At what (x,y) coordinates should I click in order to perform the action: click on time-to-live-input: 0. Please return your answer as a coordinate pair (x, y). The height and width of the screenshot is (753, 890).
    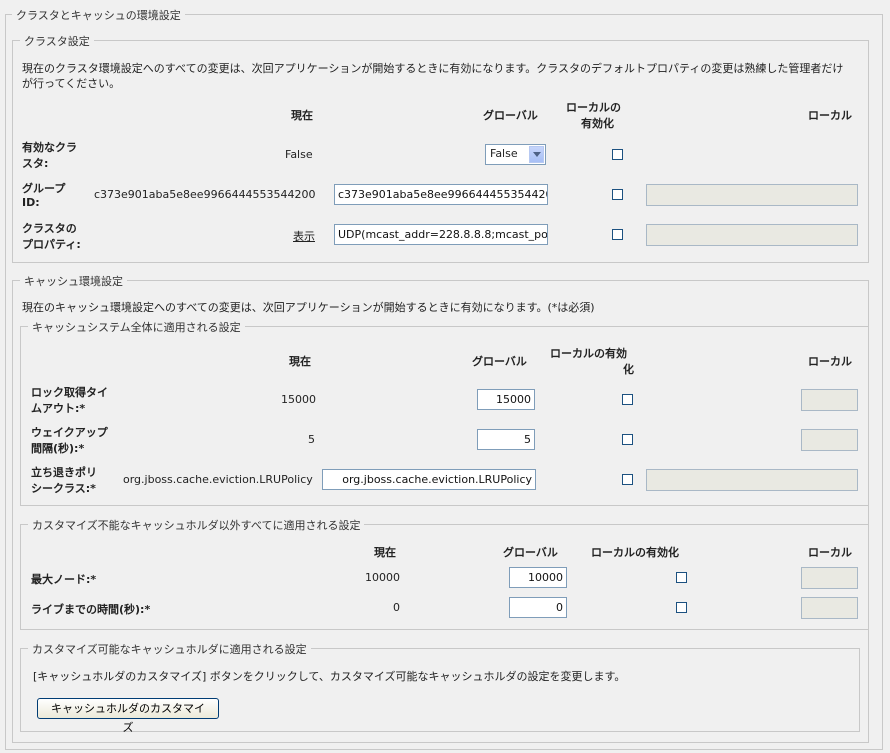
    Looking at the image, I should click on (538, 607).